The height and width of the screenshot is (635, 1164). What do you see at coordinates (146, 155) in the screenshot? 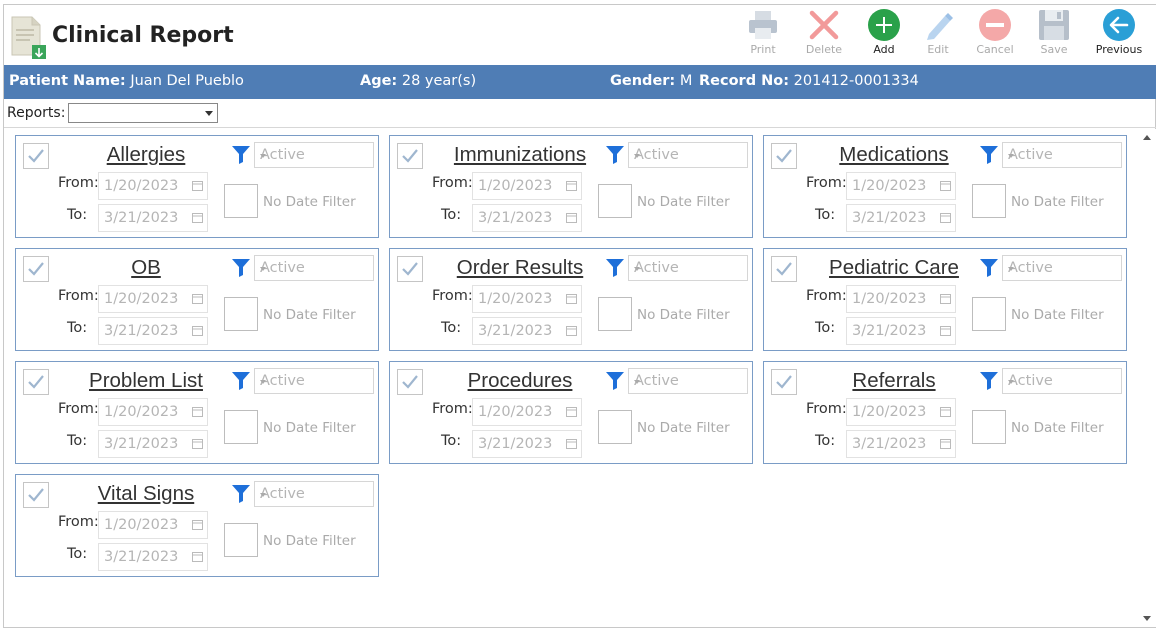
I see `report-title: Allergies` at bounding box center [146, 155].